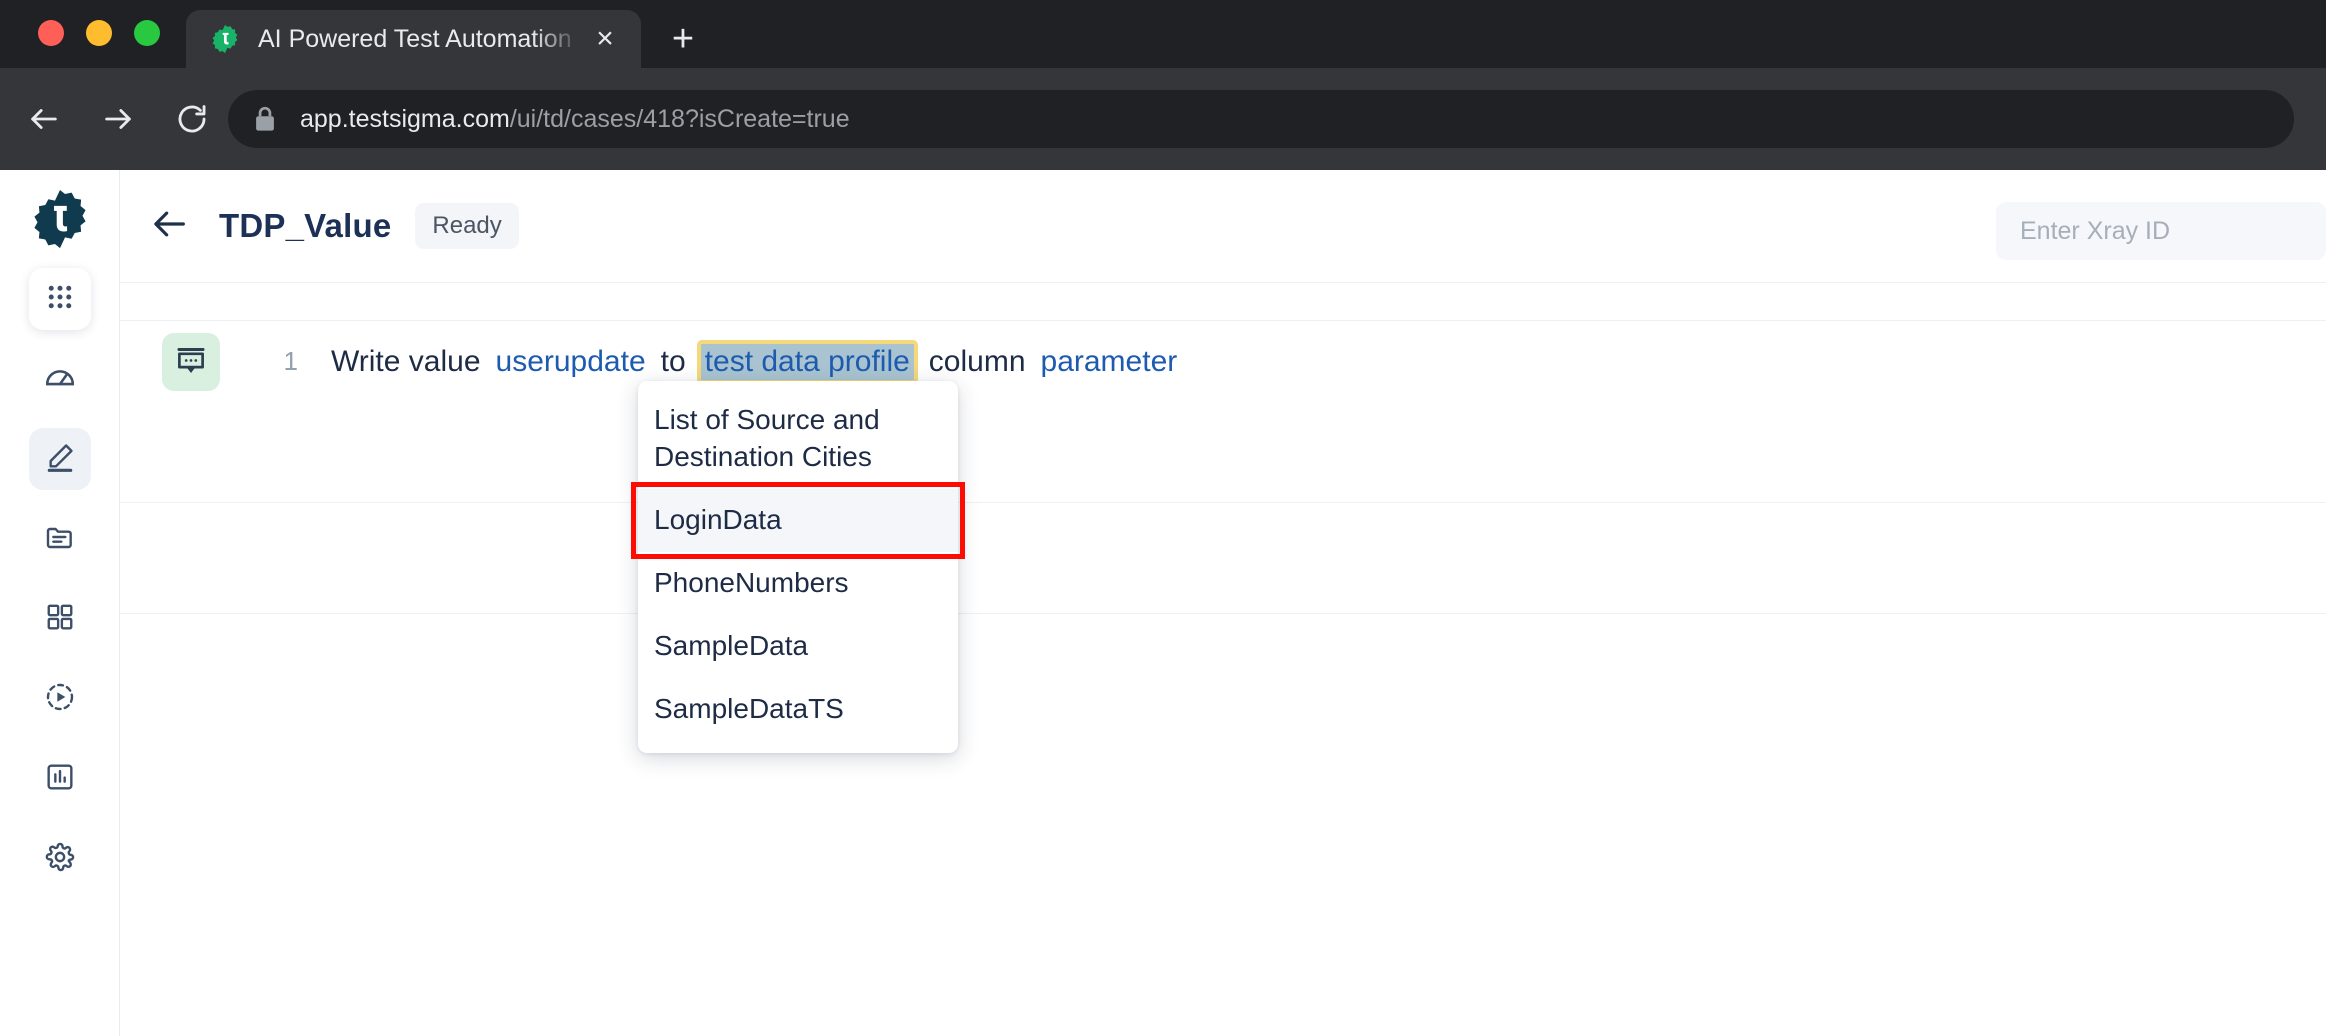  Describe the element at coordinates (60, 219) in the screenshot. I see `testsigma-logo` at that location.